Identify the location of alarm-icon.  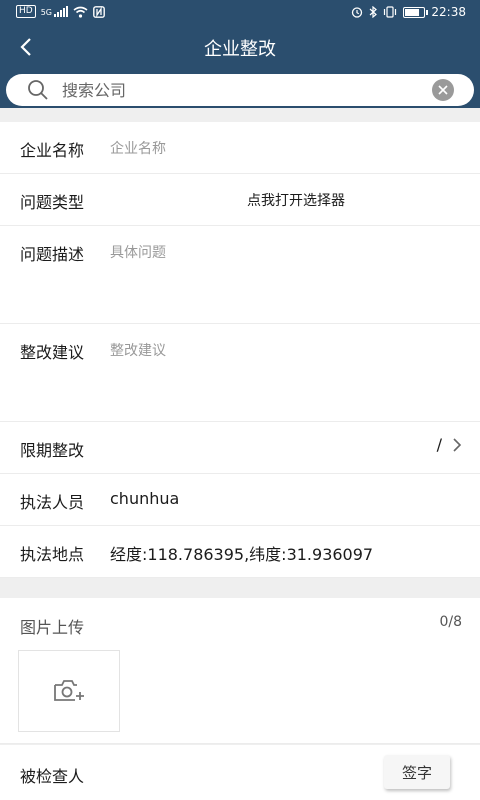
(357, 12).